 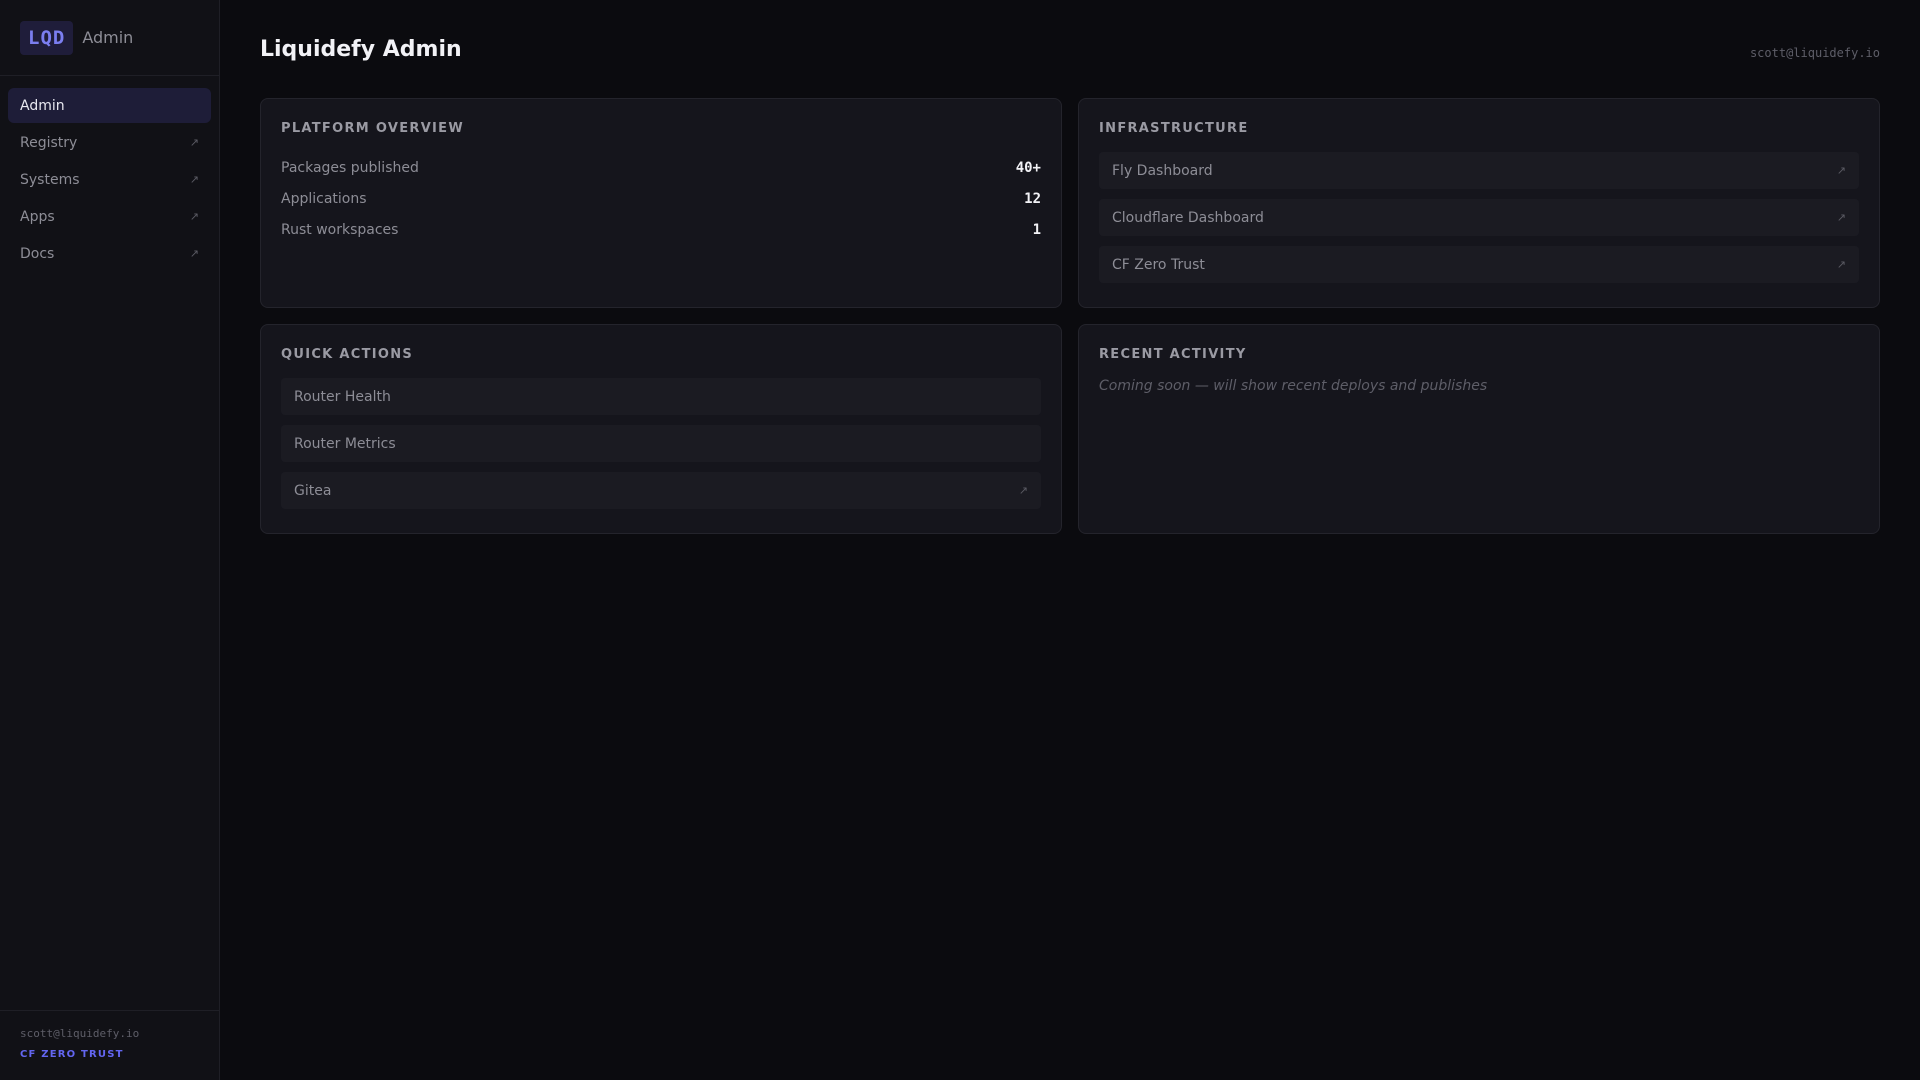 I want to click on card-title: PLATFORM OVERVIEW, so click(x=373, y=128).